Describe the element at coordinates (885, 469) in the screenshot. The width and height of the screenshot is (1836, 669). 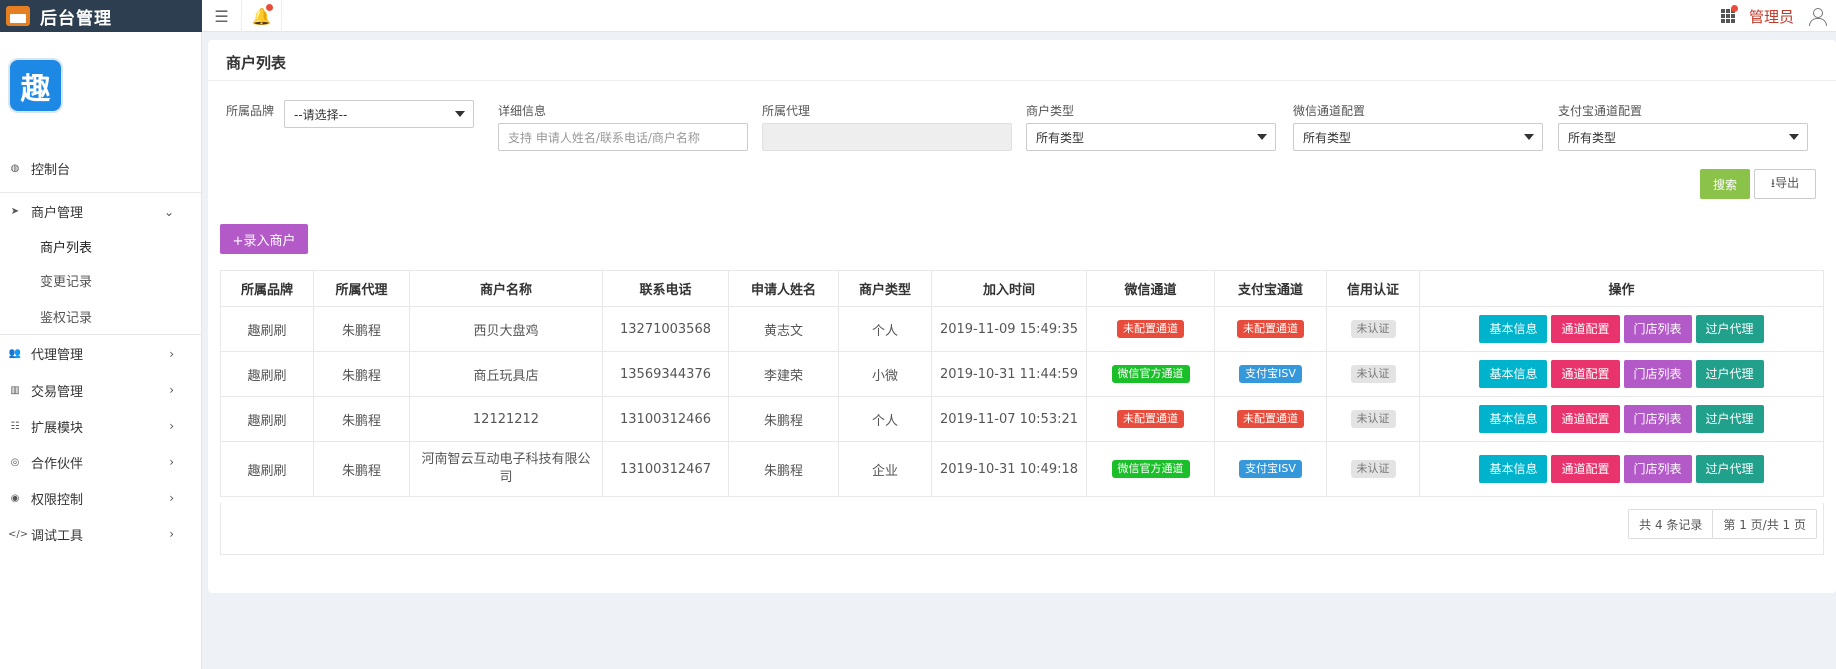
I see `cell-type: 企业` at that location.